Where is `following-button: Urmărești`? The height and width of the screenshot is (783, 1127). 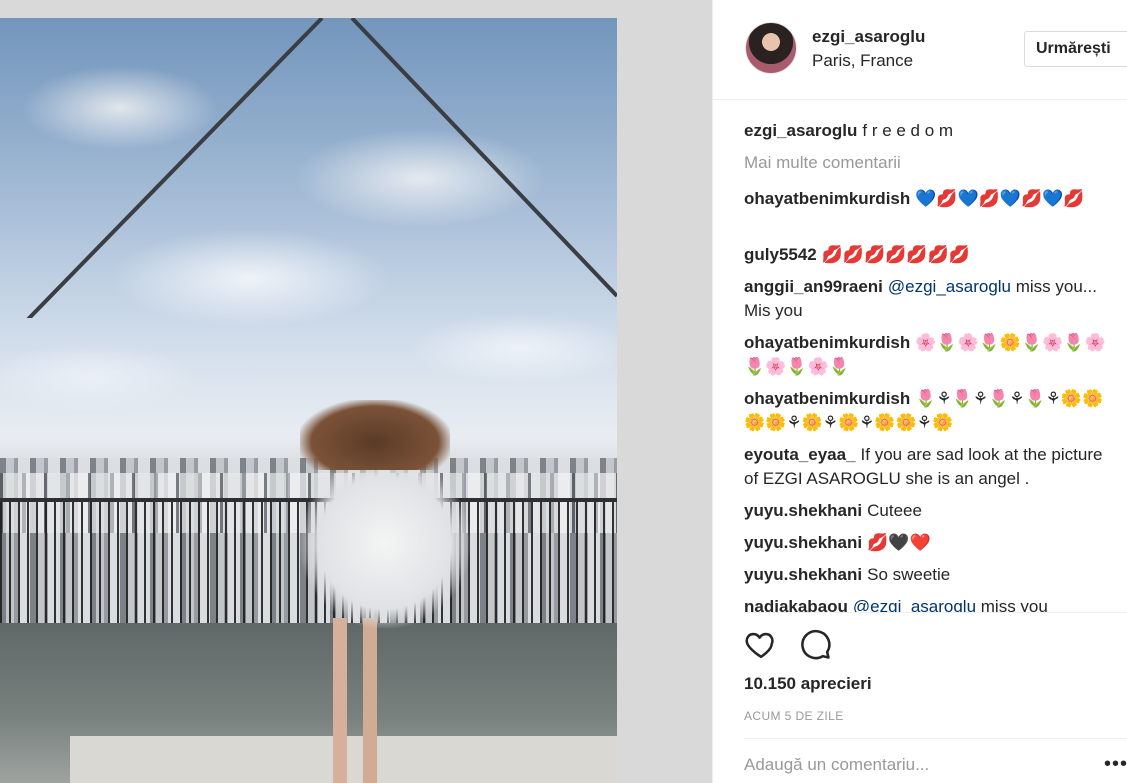
following-button: Urmărești is located at coordinates (1075, 49).